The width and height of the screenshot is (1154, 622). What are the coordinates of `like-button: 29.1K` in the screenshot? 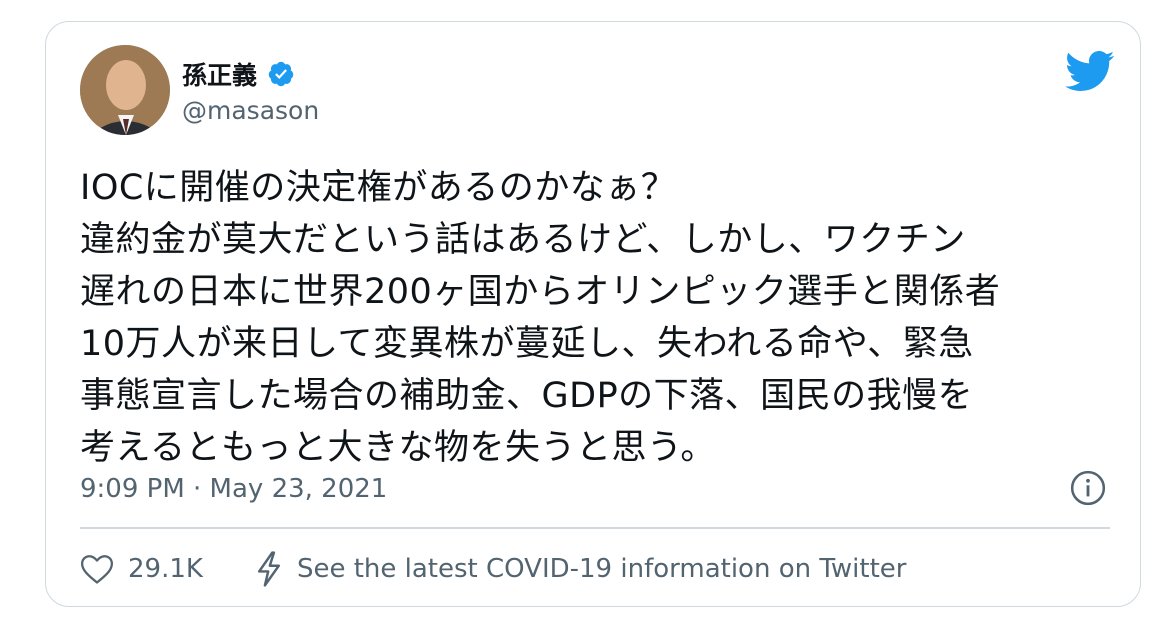 It's located at (141, 569).